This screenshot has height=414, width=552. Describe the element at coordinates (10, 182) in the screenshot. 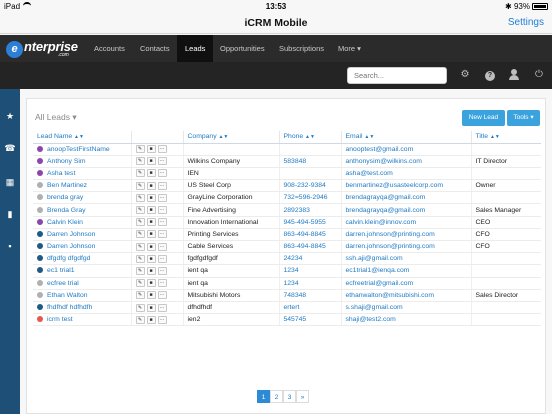

I see `calendar-icon: ▦` at that location.